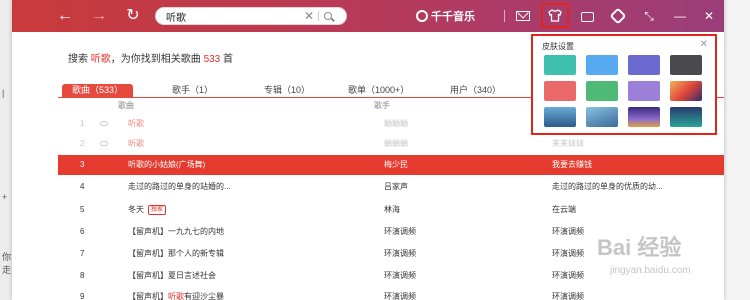 Image resolution: width=750 pixels, height=300 pixels. I want to click on left-label-1: |, so click(3, 93).